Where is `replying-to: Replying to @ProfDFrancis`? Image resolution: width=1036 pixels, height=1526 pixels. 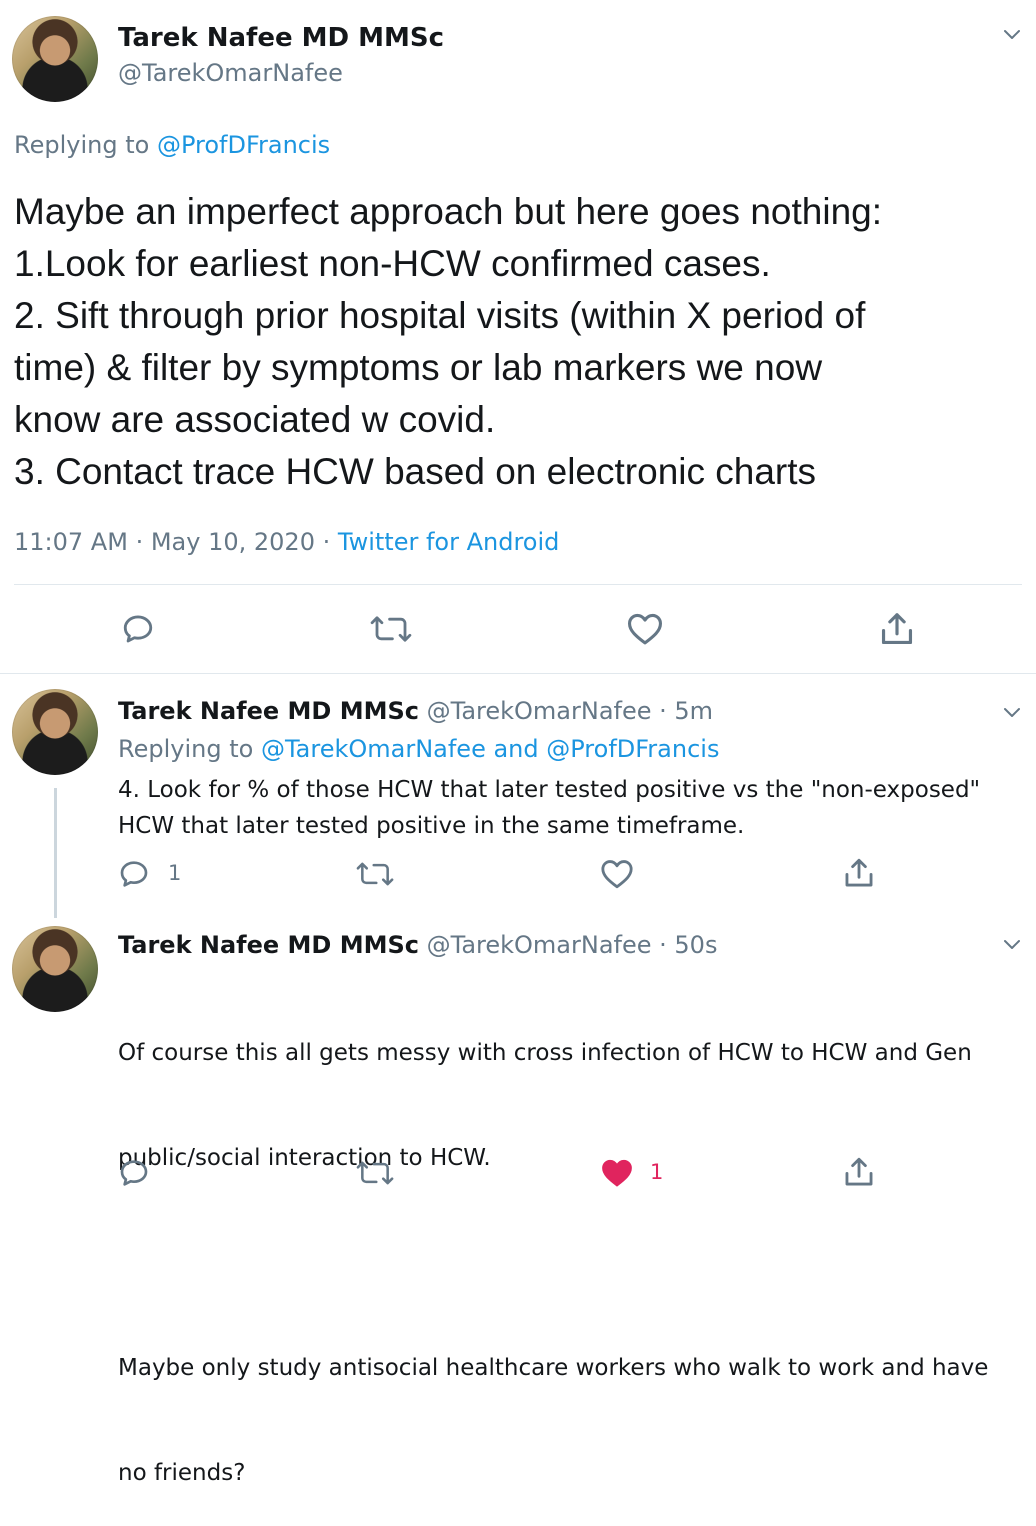 replying-to: Replying to @ProfDFrancis is located at coordinates (172, 145).